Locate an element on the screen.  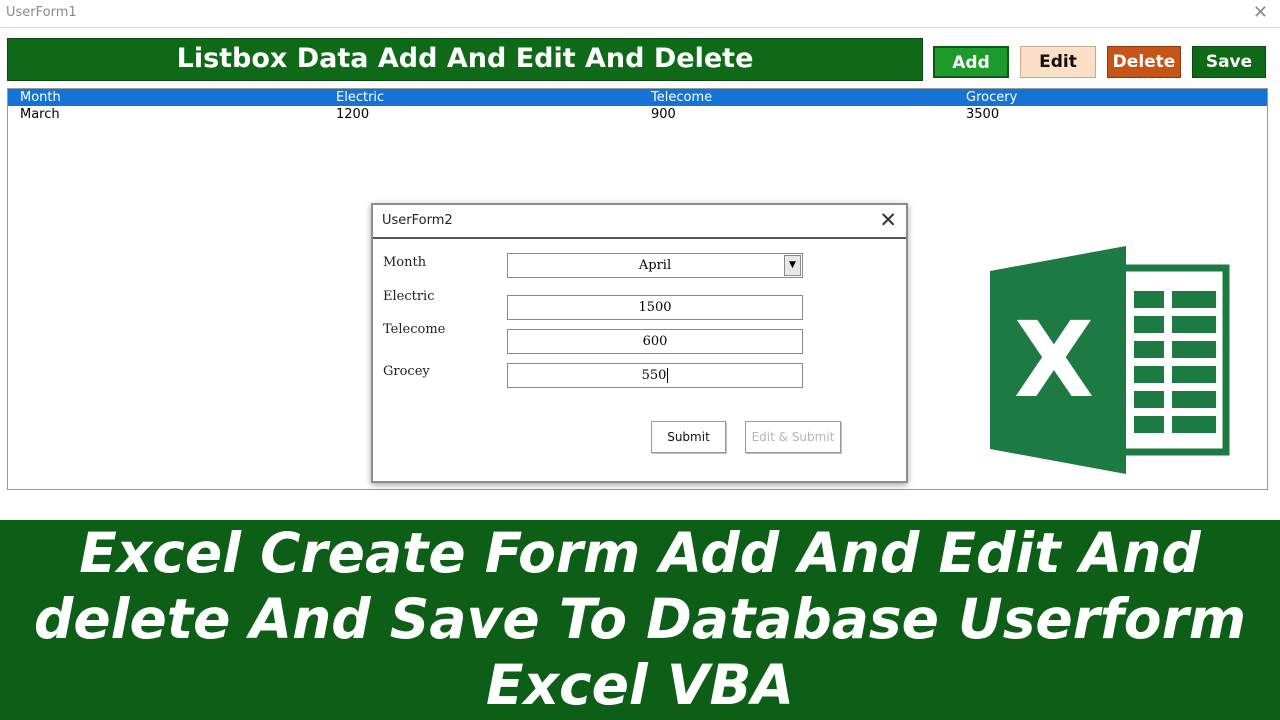
month-combobox: April ▼ is located at coordinates (655, 265).